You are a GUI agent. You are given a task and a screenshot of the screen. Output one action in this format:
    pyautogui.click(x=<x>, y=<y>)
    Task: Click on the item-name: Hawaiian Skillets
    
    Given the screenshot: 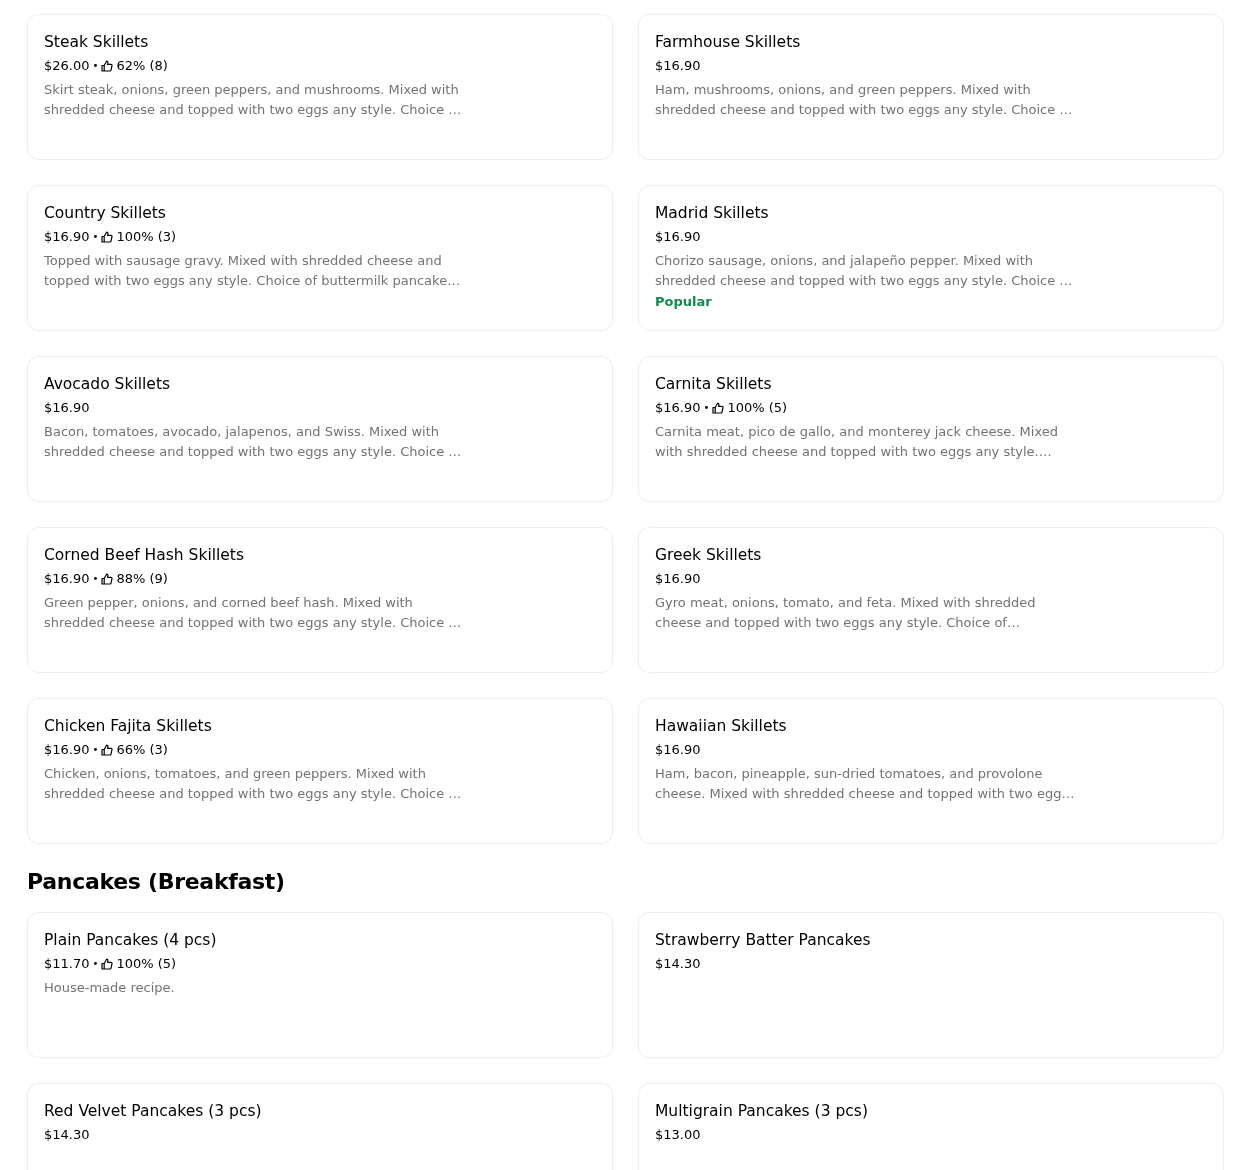 What is the action you would take?
    pyautogui.click(x=721, y=726)
    